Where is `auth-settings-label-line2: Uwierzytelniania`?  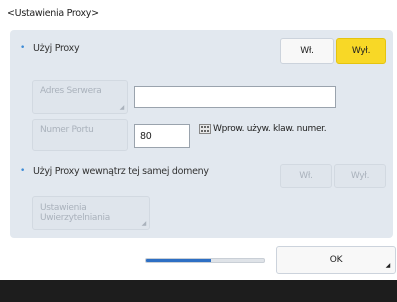 auth-settings-label-line2: Uwierzytelniania is located at coordinates (75, 218).